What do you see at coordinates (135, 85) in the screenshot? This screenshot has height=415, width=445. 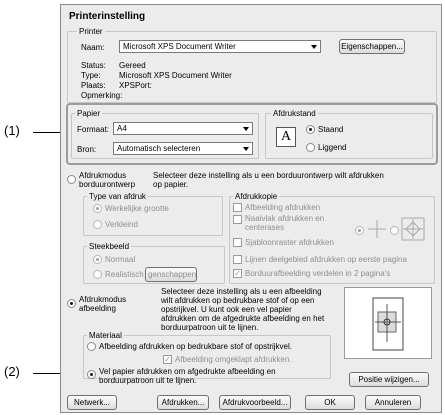 I see `place-value: XPSPort:` at bounding box center [135, 85].